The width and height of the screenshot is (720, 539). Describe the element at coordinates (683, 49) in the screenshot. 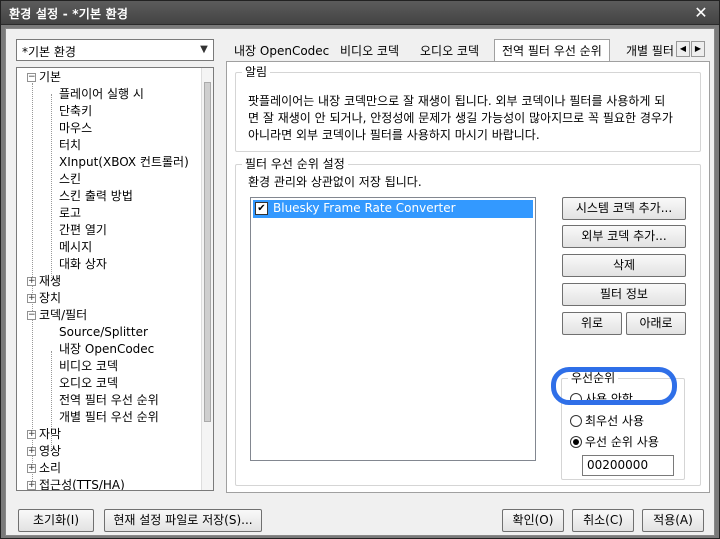

I see `tab-scroll-left-icon: ◀` at that location.